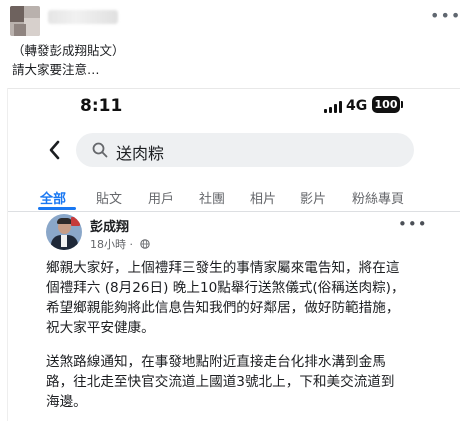  What do you see at coordinates (223, 268) in the screenshot?
I see `post-text-line: 鄉親大家好，上個禮拜三發生的事情家屬來電告知，將在這` at bounding box center [223, 268].